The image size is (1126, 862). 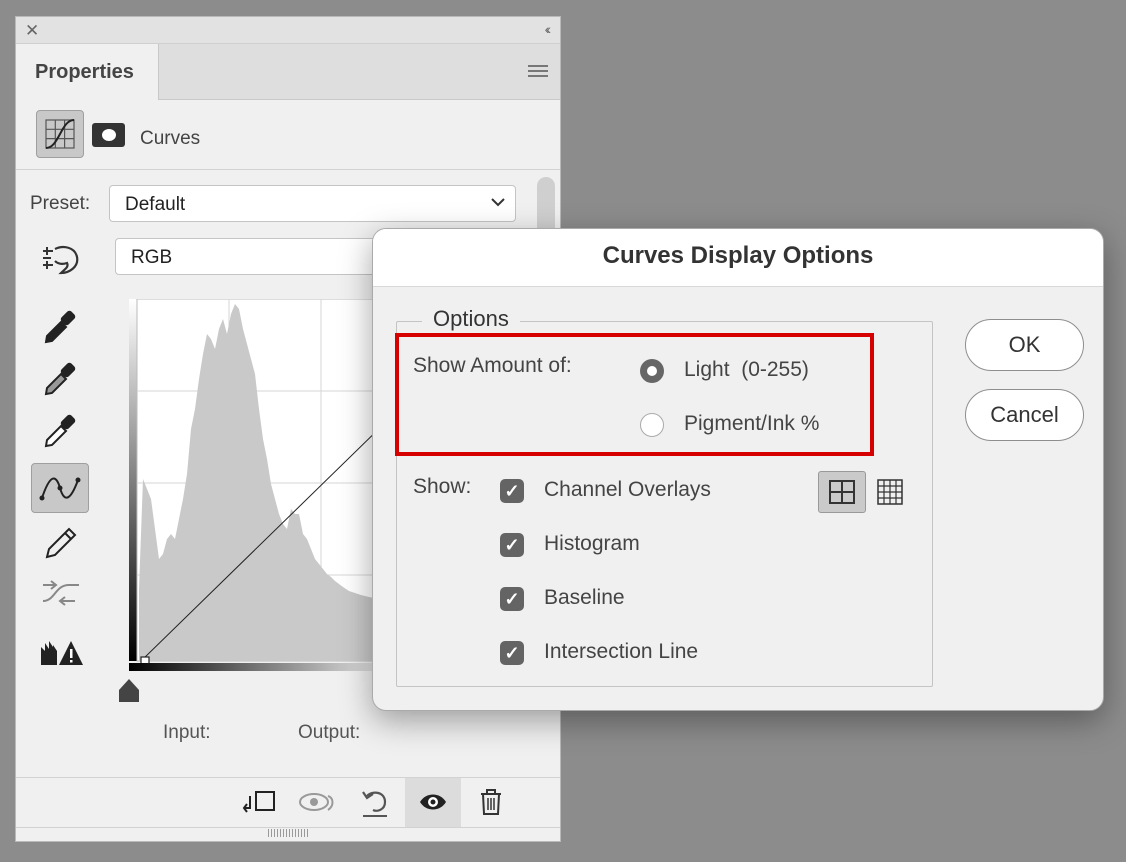 What do you see at coordinates (442, 486) in the screenshot?
I see `show-label: Show:` at bounding box center [442, 486].